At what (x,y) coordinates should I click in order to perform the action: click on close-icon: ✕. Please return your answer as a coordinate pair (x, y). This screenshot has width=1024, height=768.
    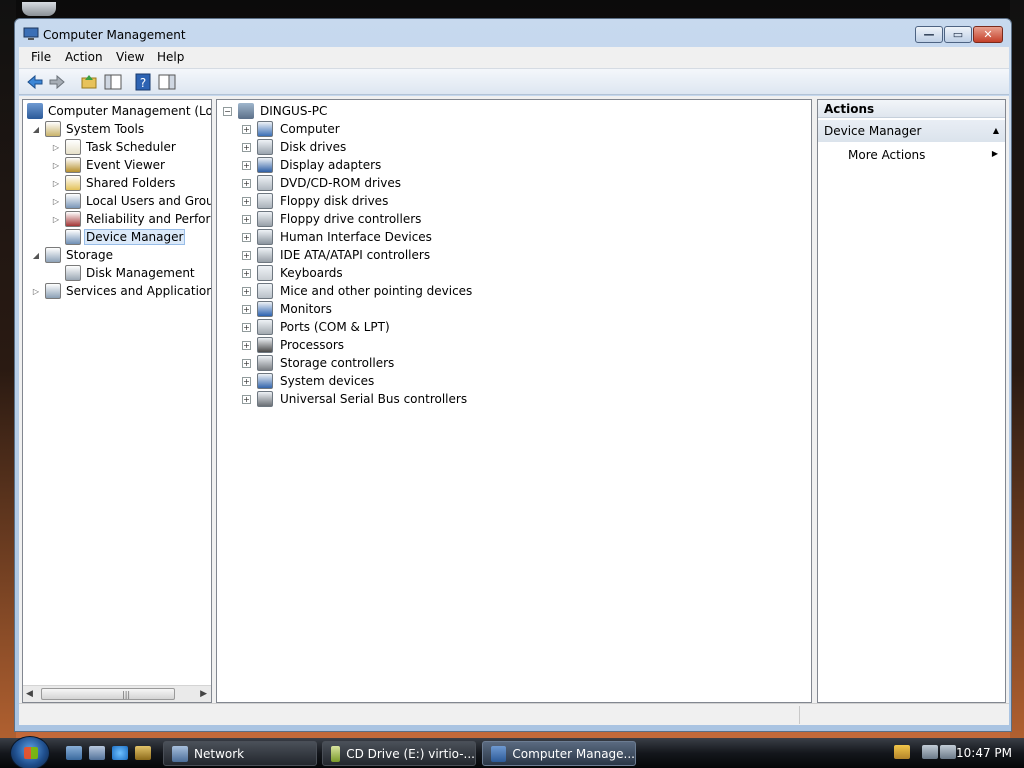
    Looking at the image, I should click on (988, 34).